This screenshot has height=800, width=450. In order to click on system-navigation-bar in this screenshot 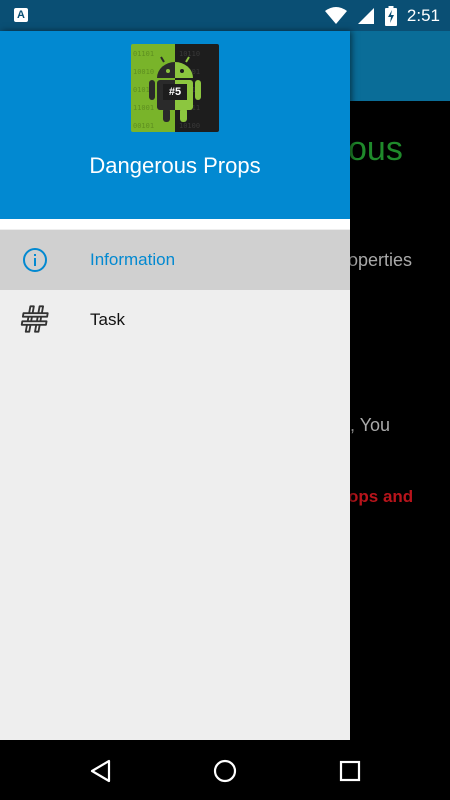, I will do `click(225, 770)`.